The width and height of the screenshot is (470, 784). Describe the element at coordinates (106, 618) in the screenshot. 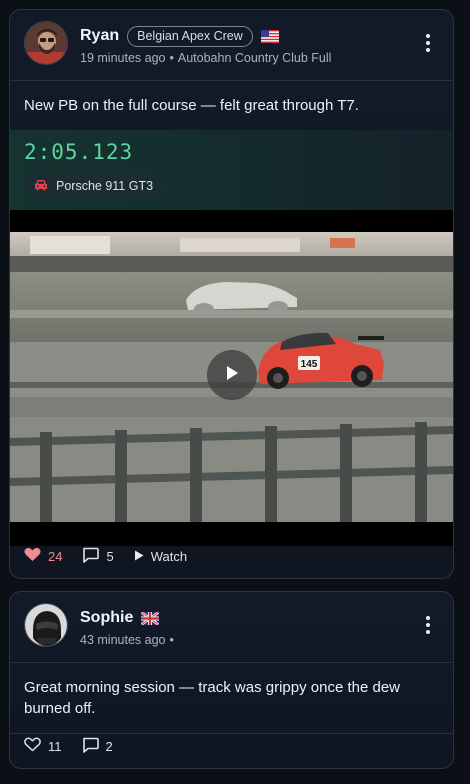

I see `author-name: Sophie` at that location.